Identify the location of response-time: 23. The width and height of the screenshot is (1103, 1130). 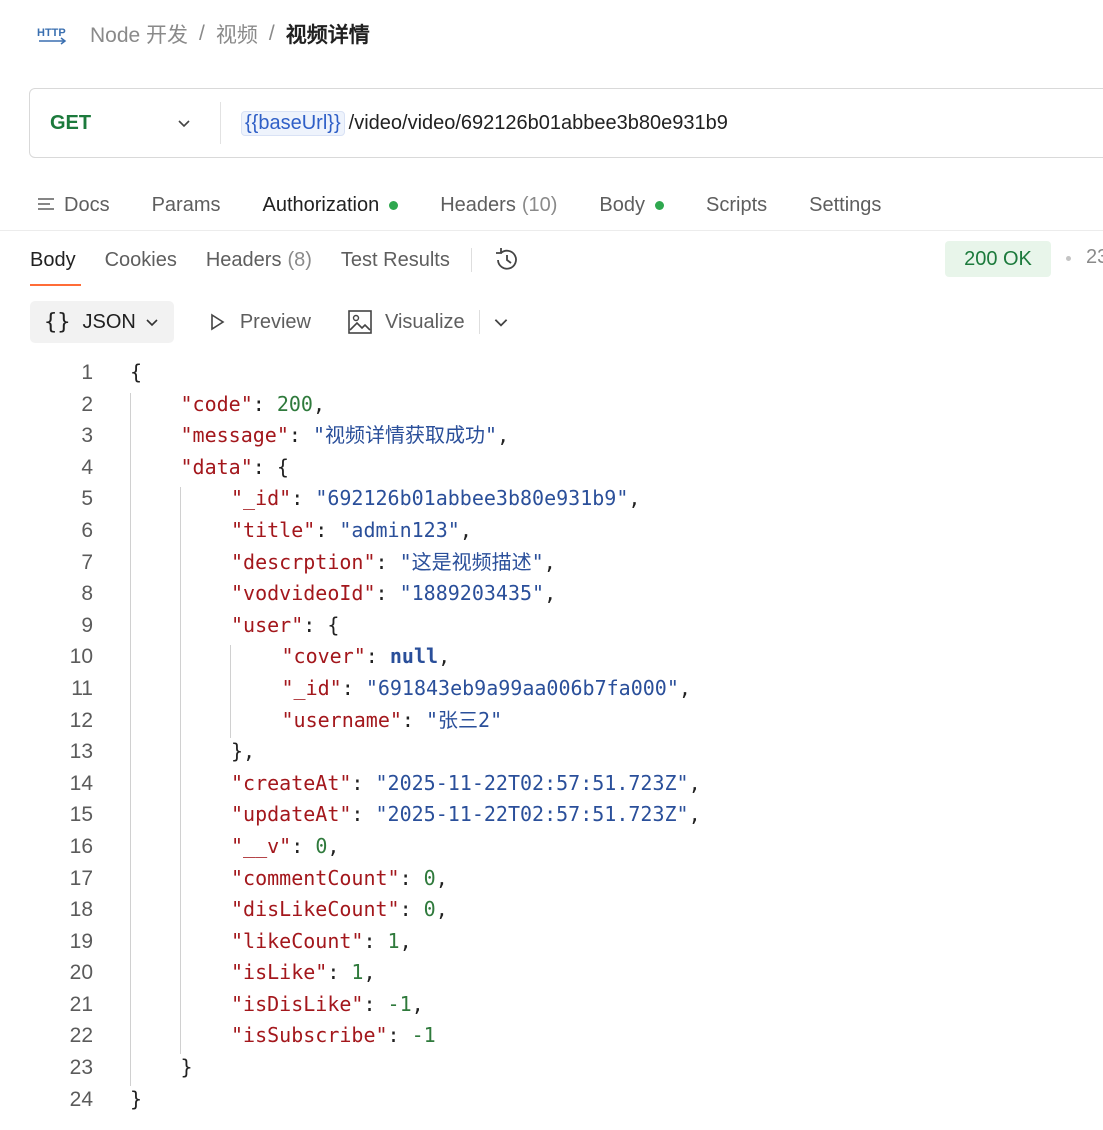
(1094, 257).